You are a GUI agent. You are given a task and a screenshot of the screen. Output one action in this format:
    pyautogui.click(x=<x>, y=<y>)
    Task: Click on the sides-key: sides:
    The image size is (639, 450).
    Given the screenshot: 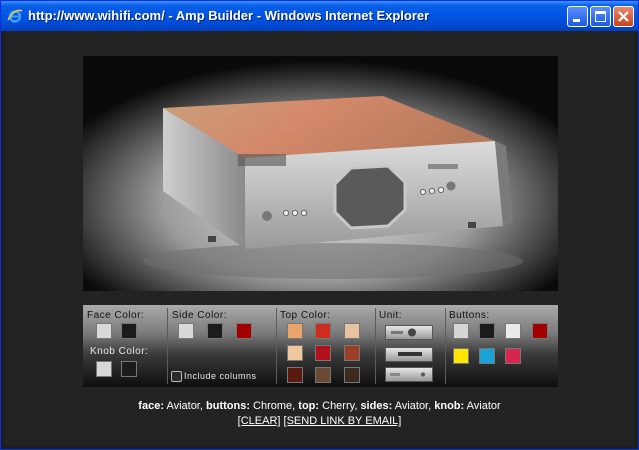 What is the action you would take?
    pyautogui.click(x=376, y=406)
    